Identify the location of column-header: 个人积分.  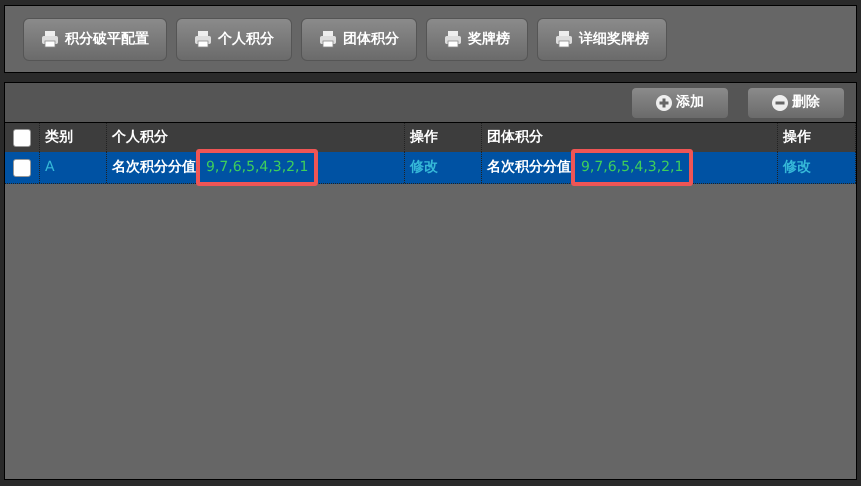
(140, 137).